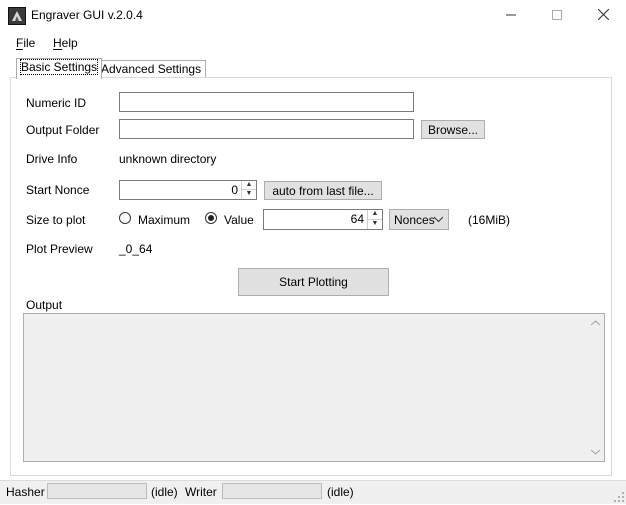 The image size is (626, 505). I want to click on value-radio, so click(211, 218).